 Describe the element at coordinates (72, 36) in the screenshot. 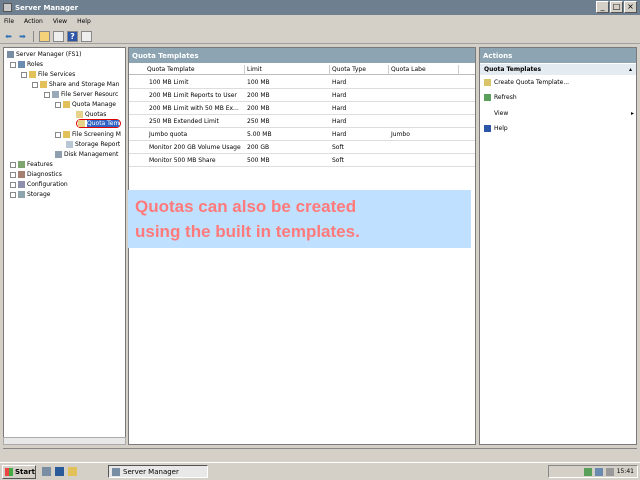

I see `help-icon: ?` at that location.